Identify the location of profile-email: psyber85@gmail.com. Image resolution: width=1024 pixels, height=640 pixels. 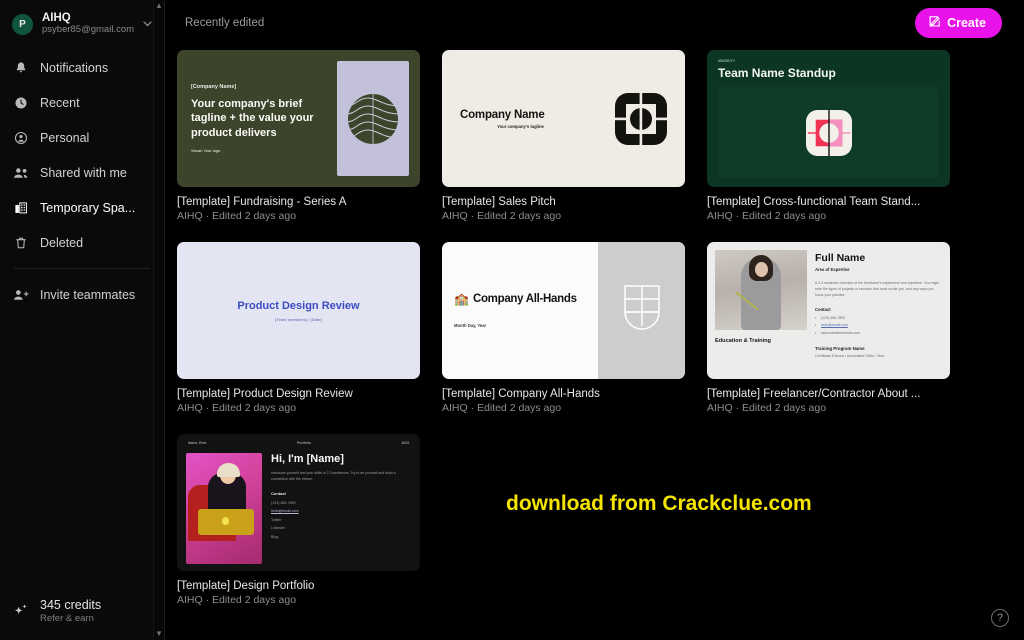
(88, 30).